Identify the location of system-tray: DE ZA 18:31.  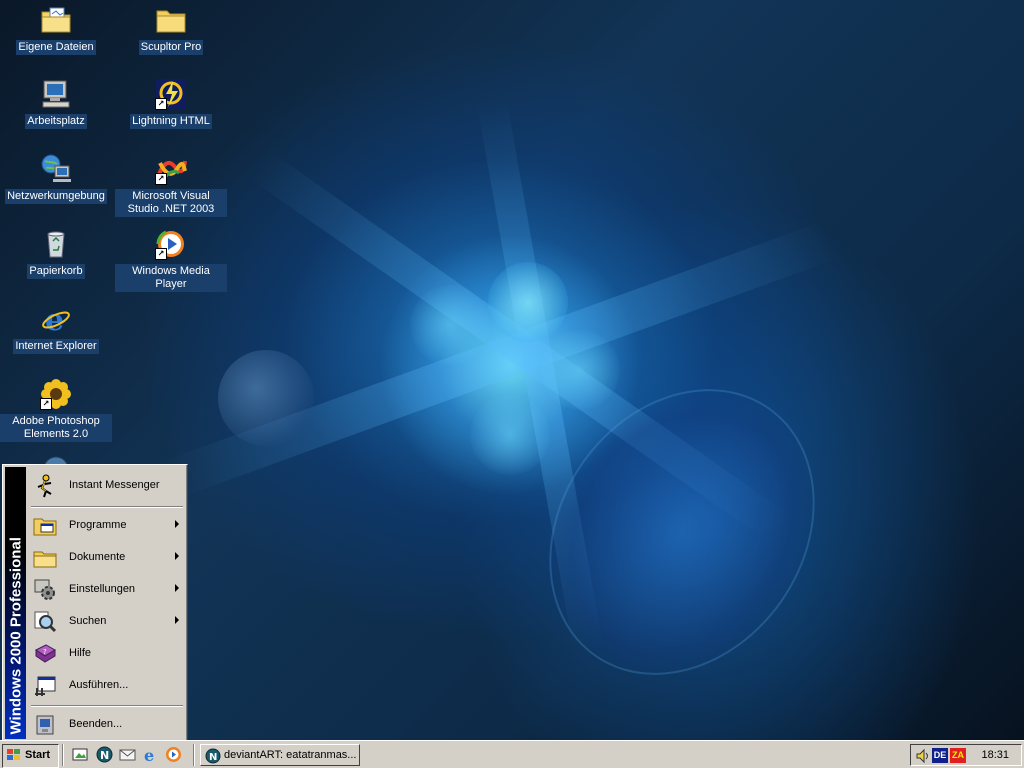
(966, 755).